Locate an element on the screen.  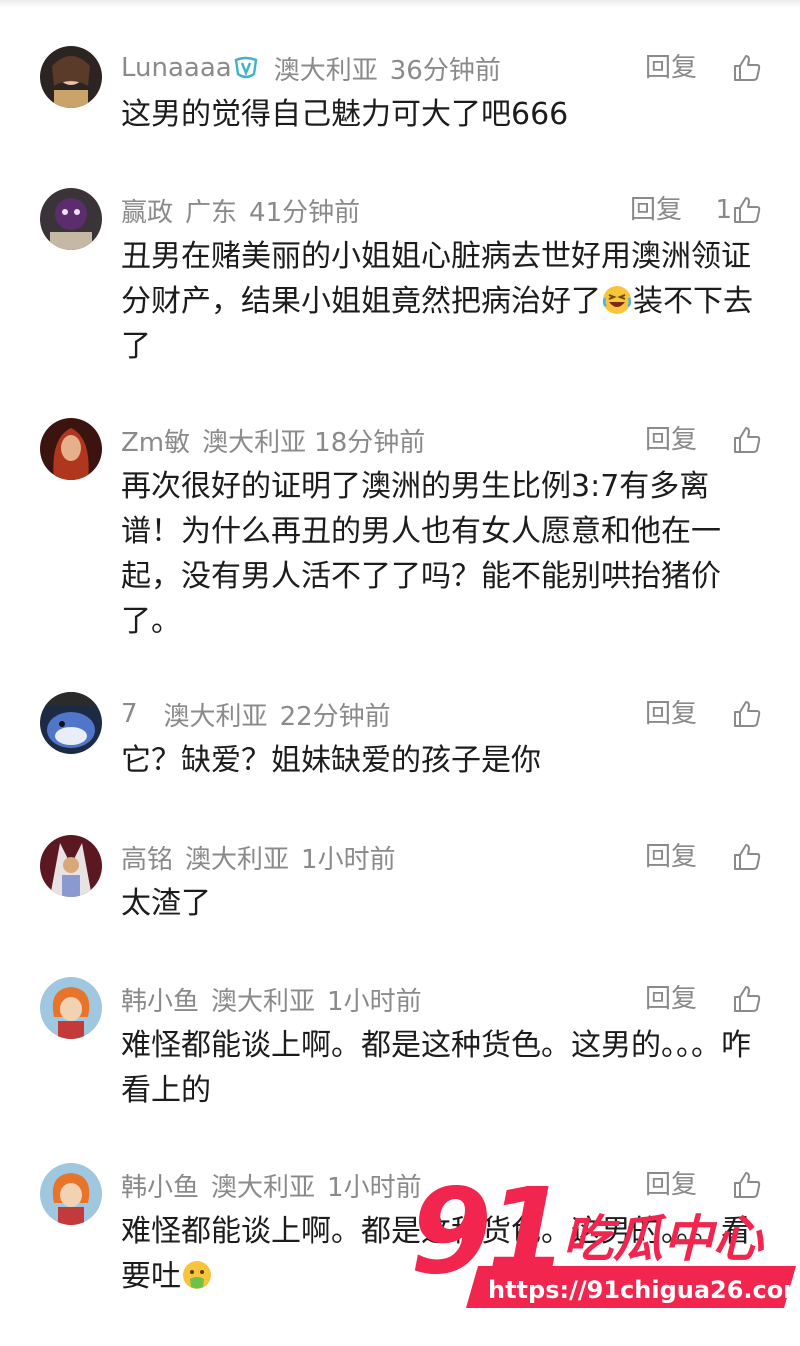
timestamp: 41分钟前 is located at coordinates (305, 212).